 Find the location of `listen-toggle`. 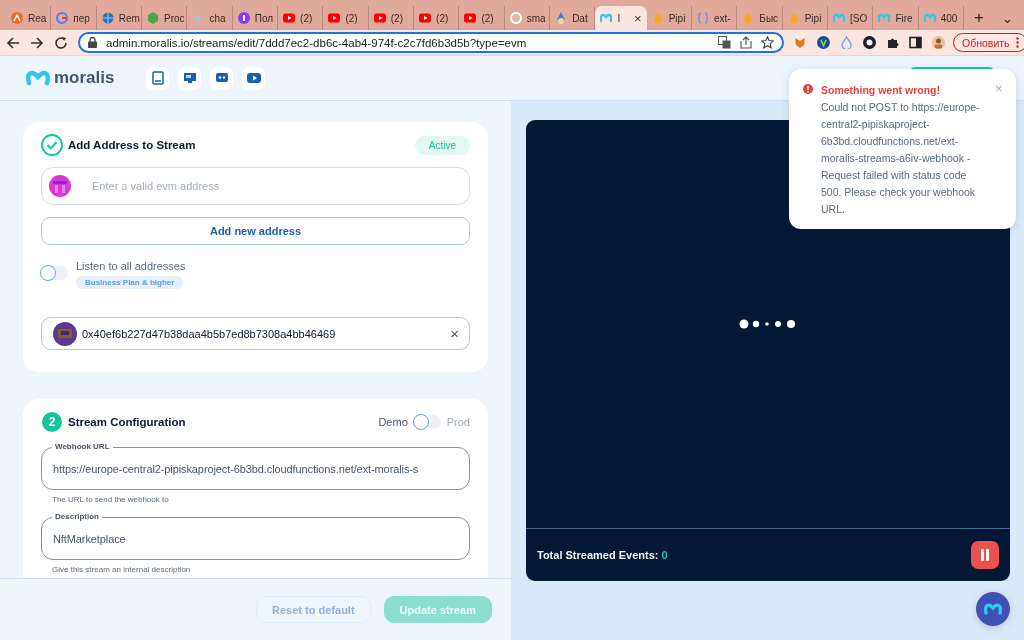

listen-toggle is located at coordinates (54, 273).